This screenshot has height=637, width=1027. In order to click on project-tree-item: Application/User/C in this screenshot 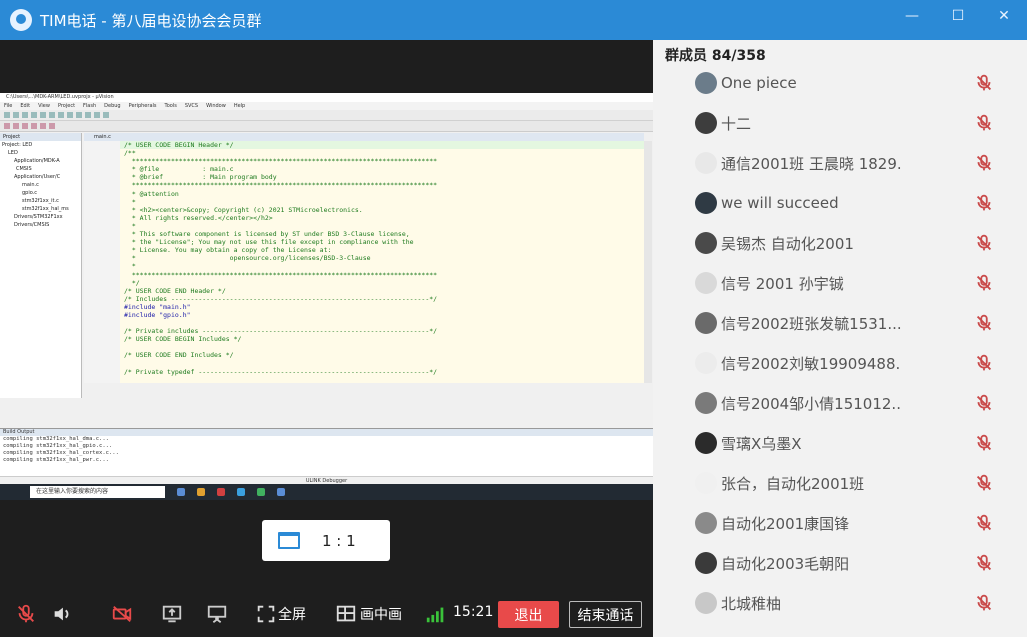, I will do `click(37, 177)`.